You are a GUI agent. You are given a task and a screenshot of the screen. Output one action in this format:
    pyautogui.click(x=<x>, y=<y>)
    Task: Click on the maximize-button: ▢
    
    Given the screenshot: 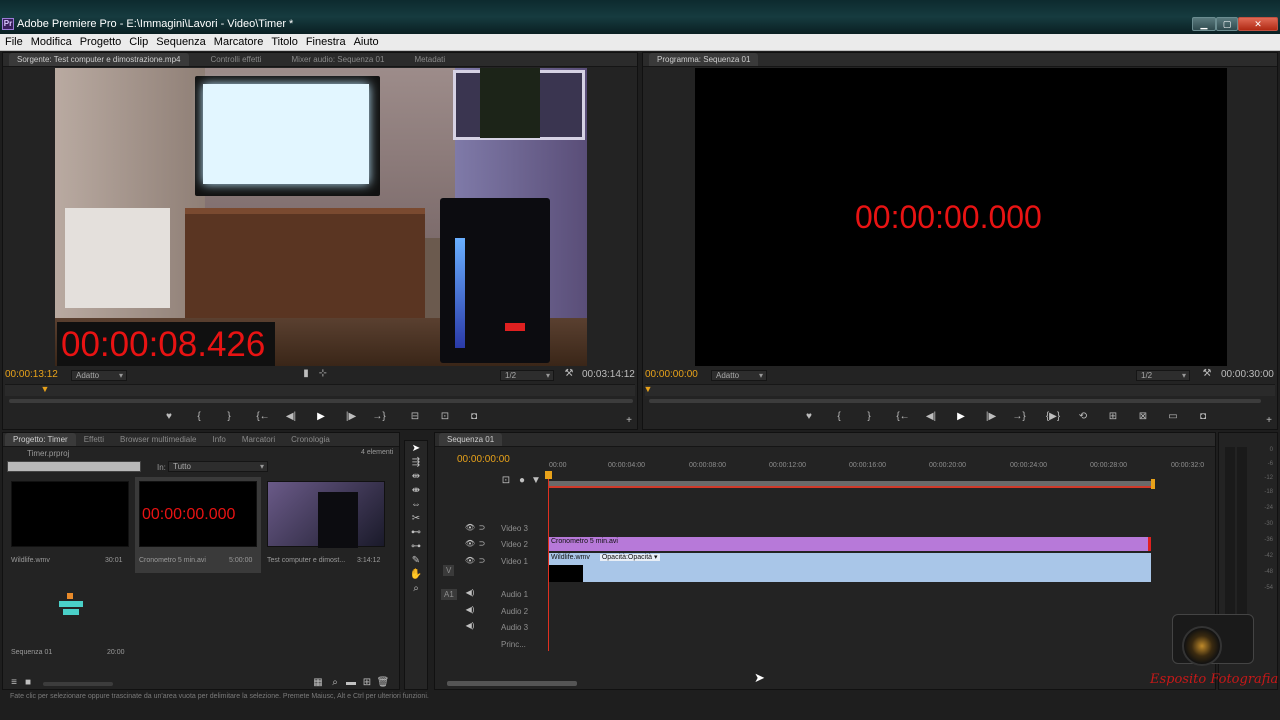 What is the action you would take?
    pyautogui.click(x=1227, y=24)
    